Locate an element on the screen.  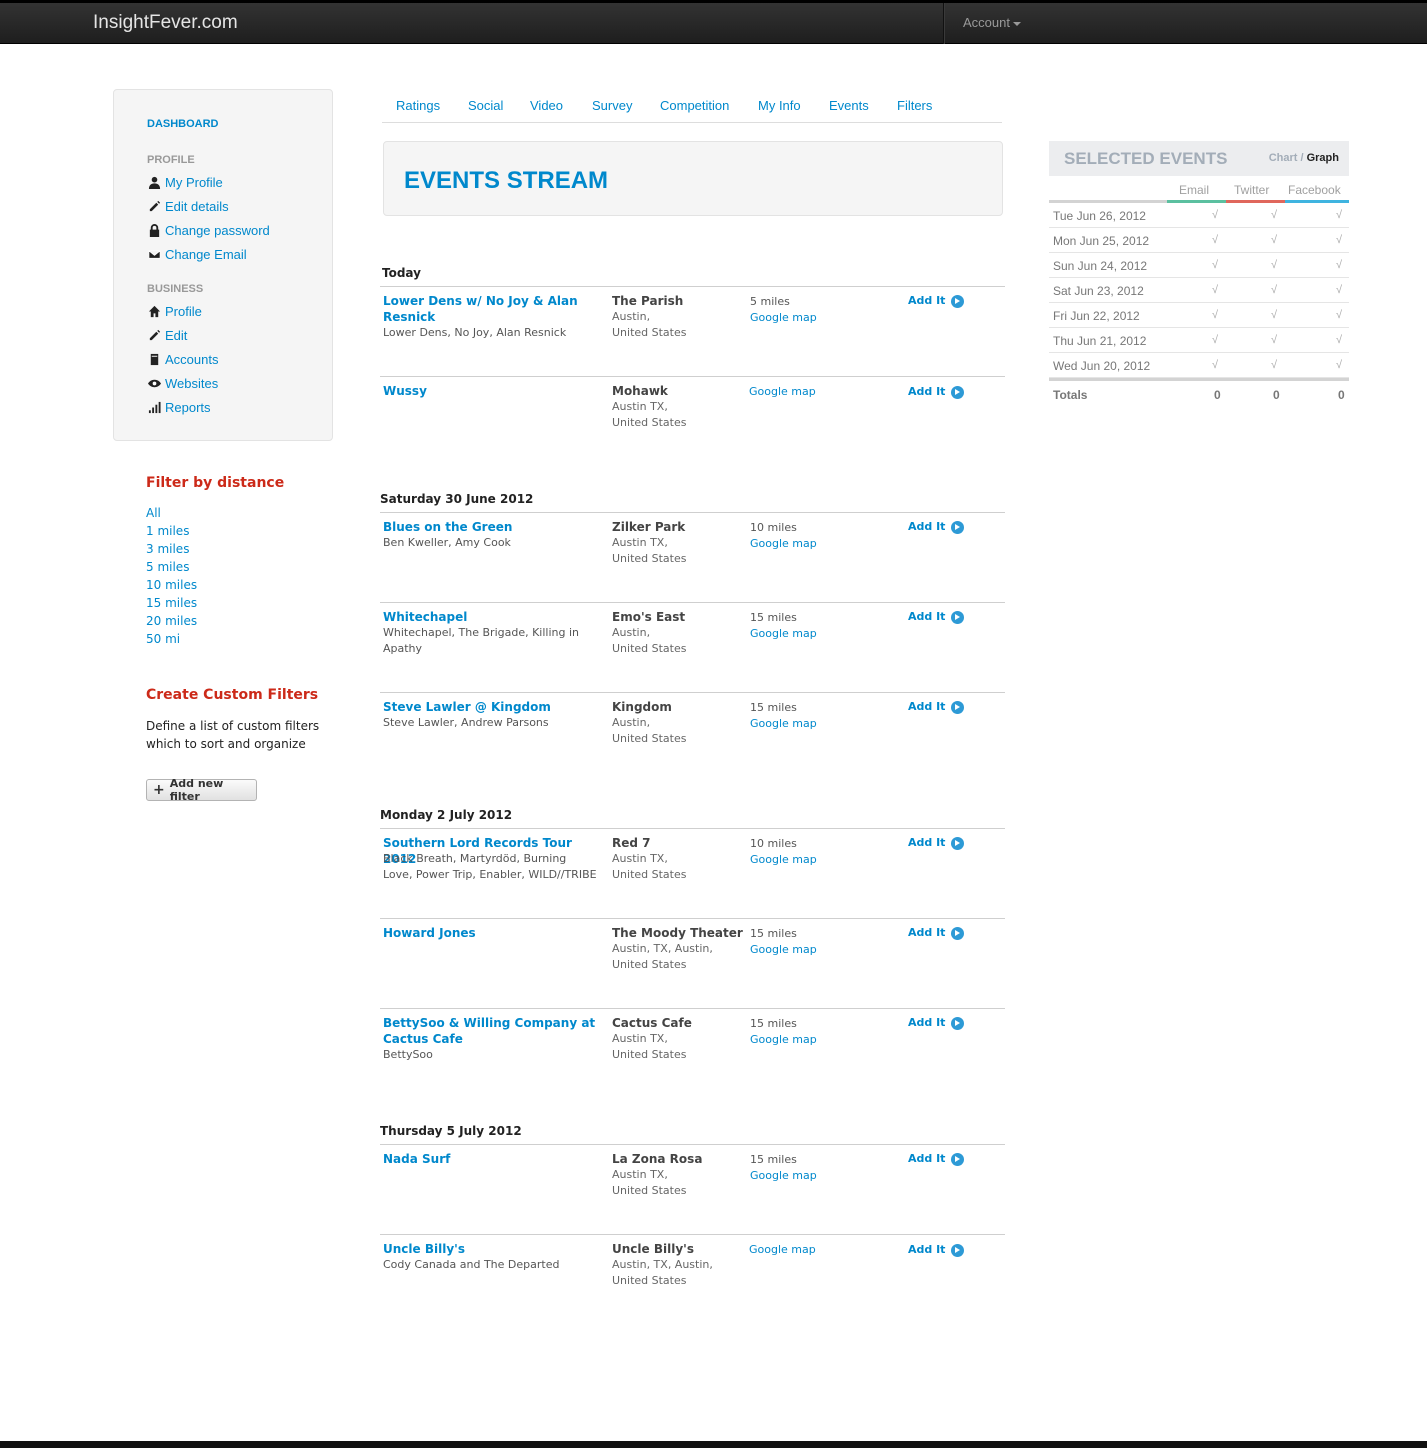
distance-filter-link: 3 miles is located at coordinates (167, 549).